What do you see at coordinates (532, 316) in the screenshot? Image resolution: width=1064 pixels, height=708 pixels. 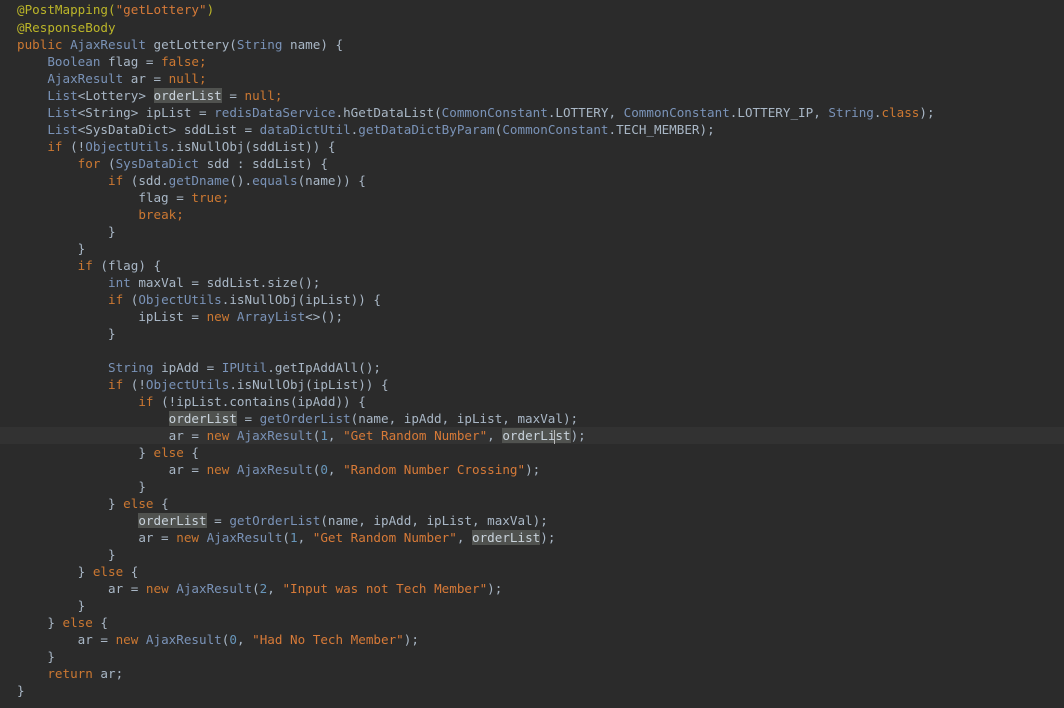 I see `code-line: ipList = new ArrayList<>();` at bounding box center [532, 316].